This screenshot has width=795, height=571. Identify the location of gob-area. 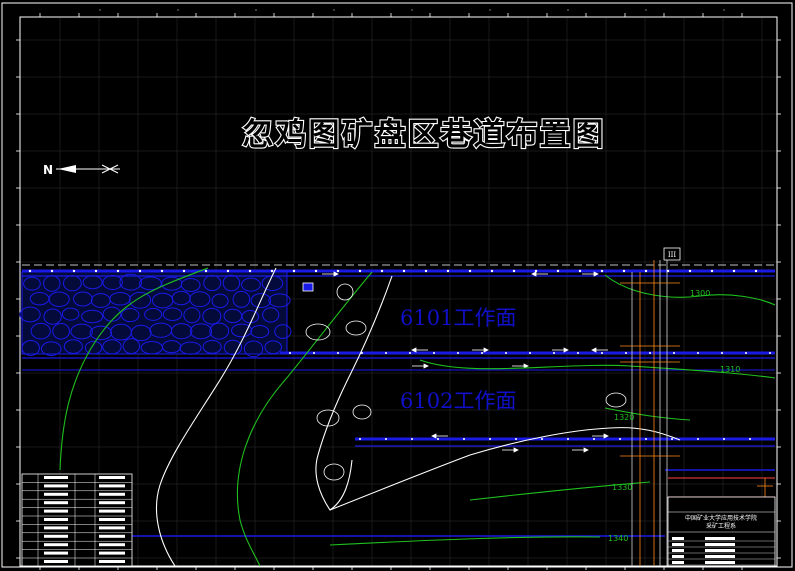
(155, 314).